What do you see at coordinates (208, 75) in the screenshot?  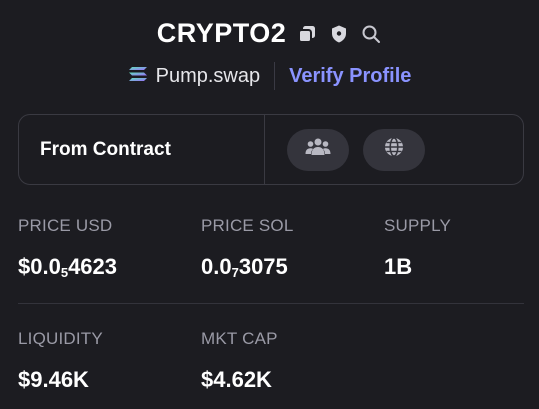 I see `dex-name: Pump.swap` at bounding box center [208, 75].